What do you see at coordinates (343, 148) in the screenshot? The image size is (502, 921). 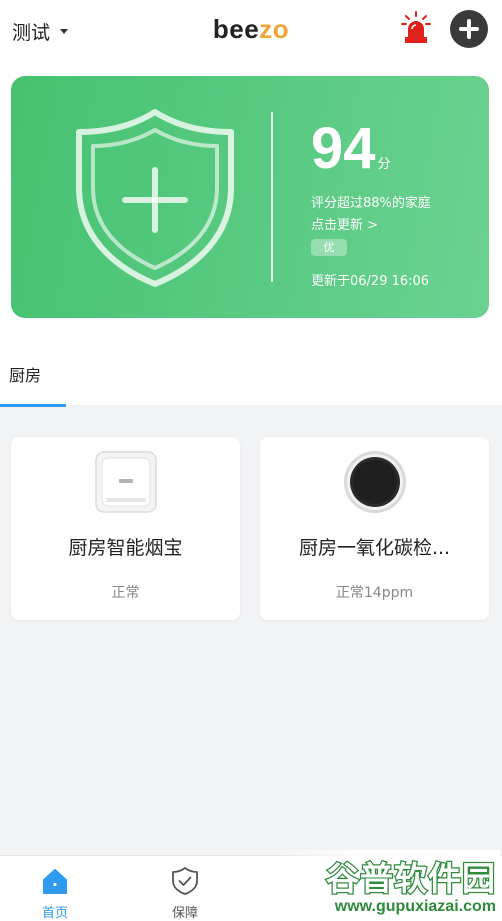 I see `score-value: 94` at bounding box center [343, 148].